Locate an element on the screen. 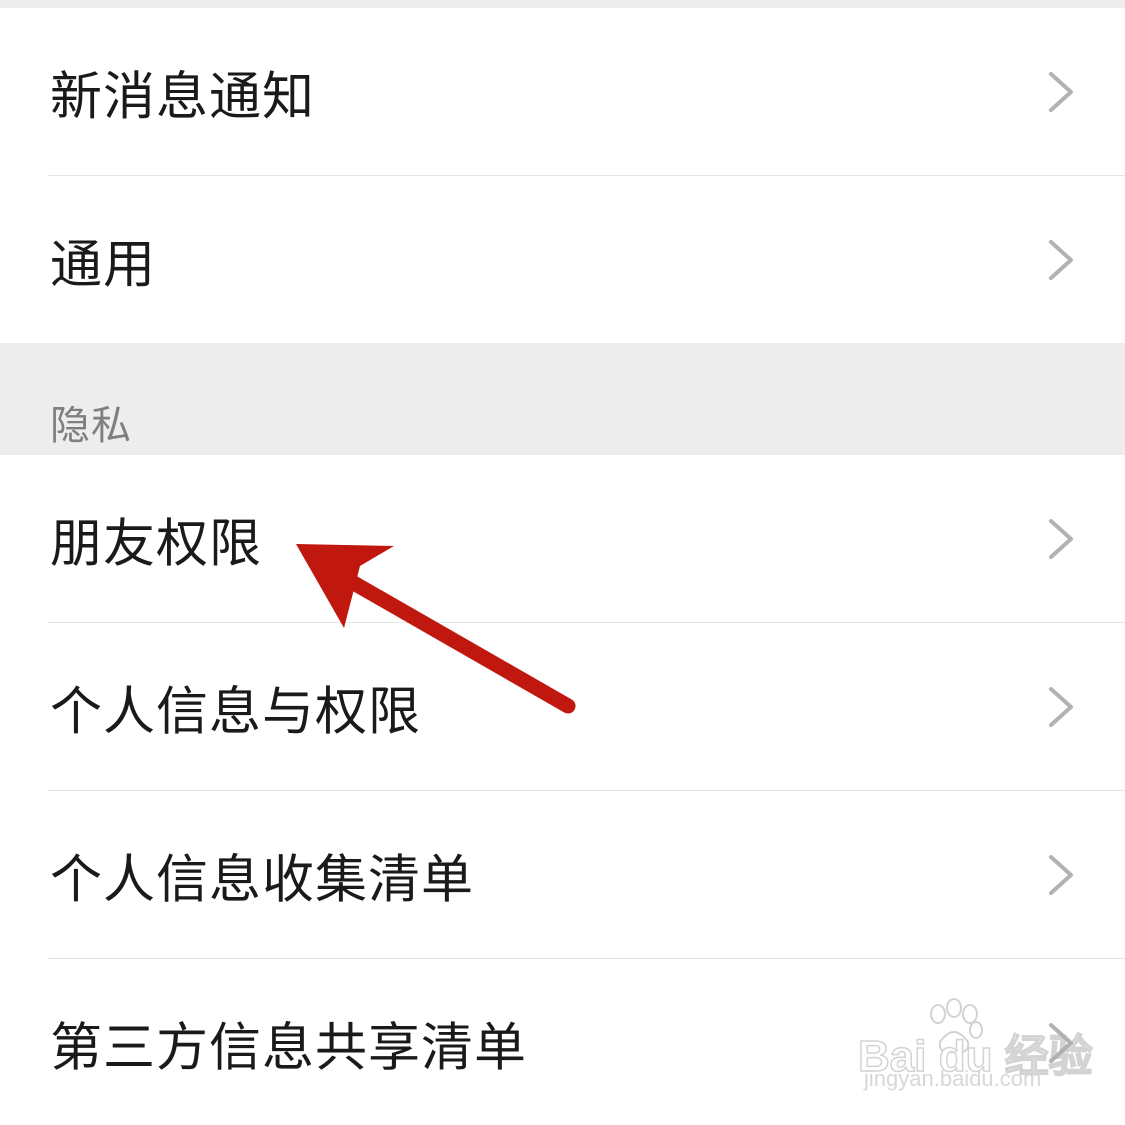 This screenshot has width=1125, height=1125. settings-item-personal-info-collection-list: 个人信息收集清单 is located at coordinates (562, 875).